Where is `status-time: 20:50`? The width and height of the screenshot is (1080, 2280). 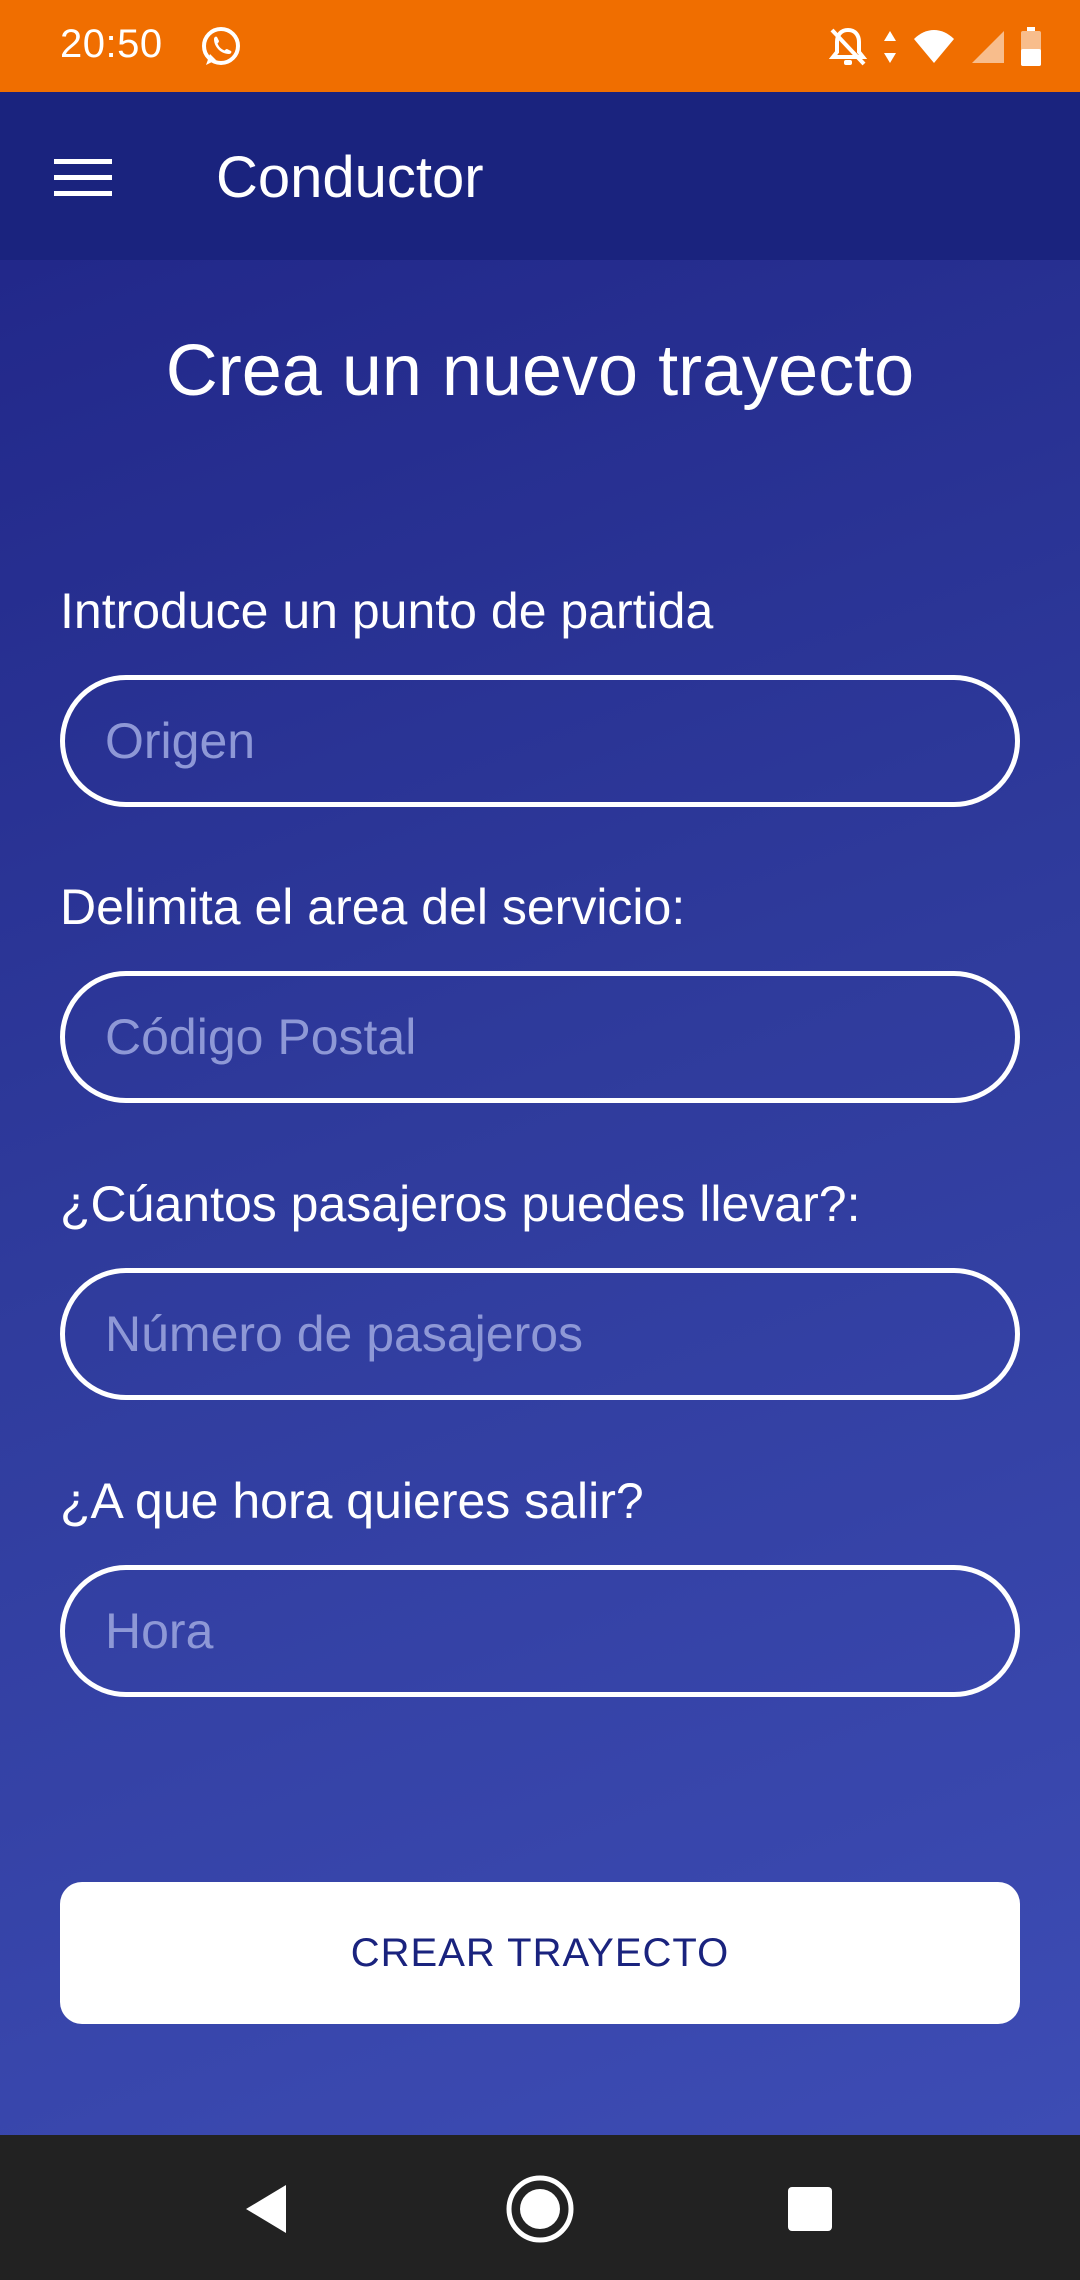
status-time: 20:50 is located at coordinates (111, 44).